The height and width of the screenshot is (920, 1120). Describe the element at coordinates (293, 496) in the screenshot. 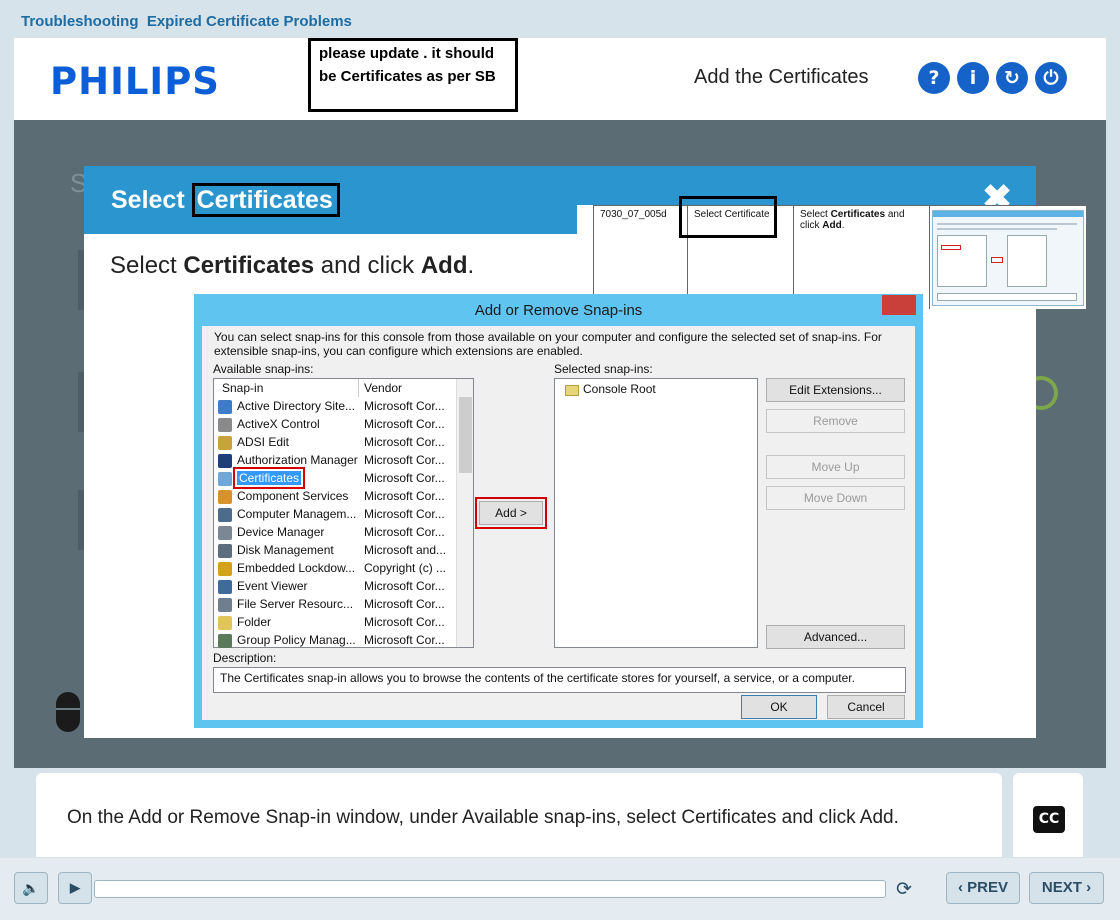

I see `snapin-name: Component Services` at that location.